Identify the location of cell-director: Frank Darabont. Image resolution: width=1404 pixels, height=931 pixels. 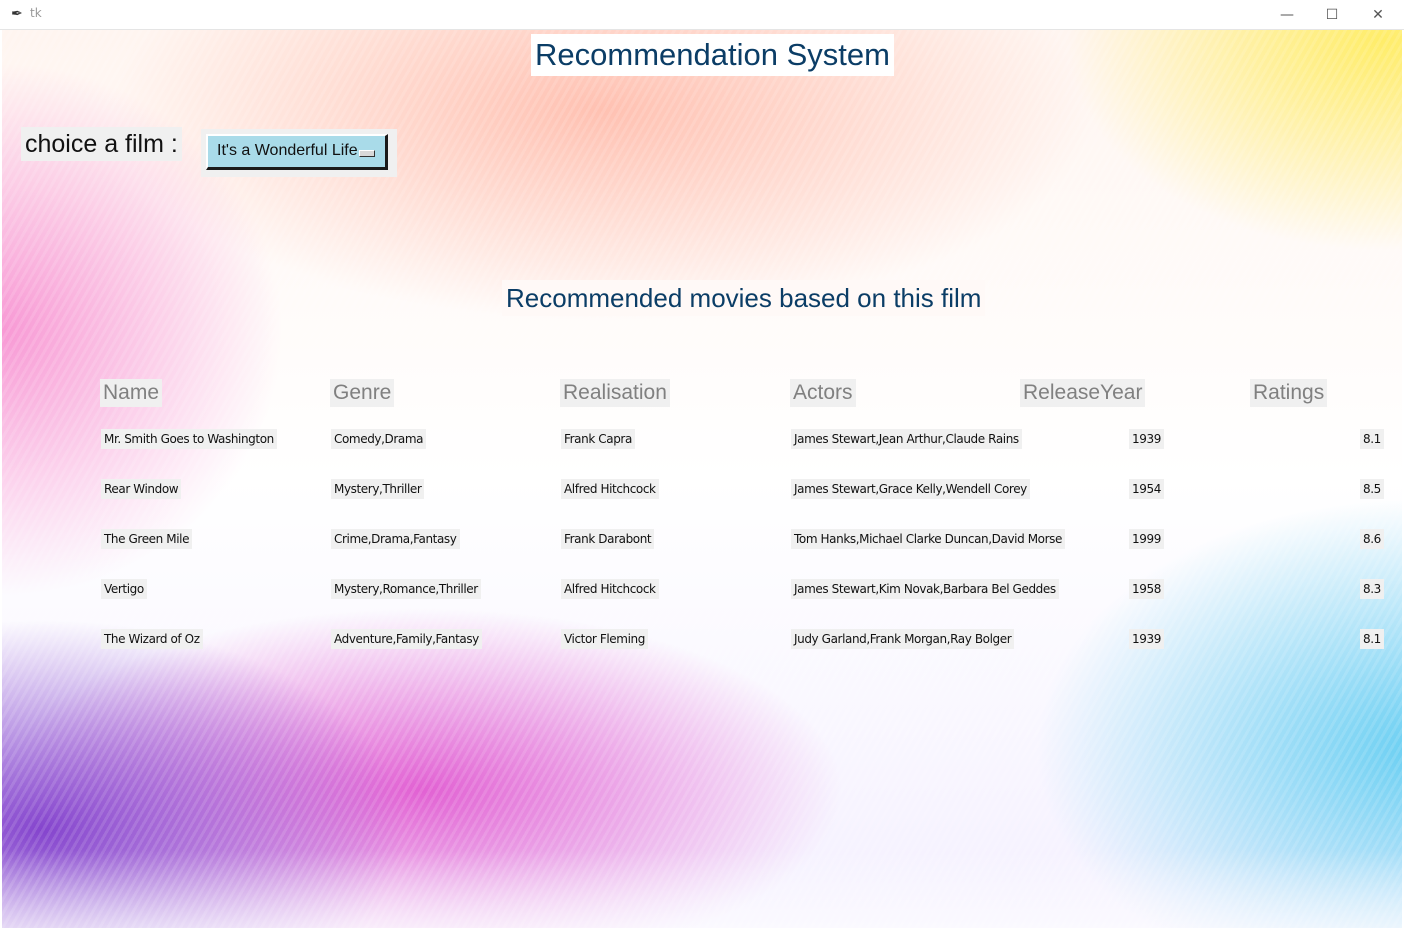
(608, 539).